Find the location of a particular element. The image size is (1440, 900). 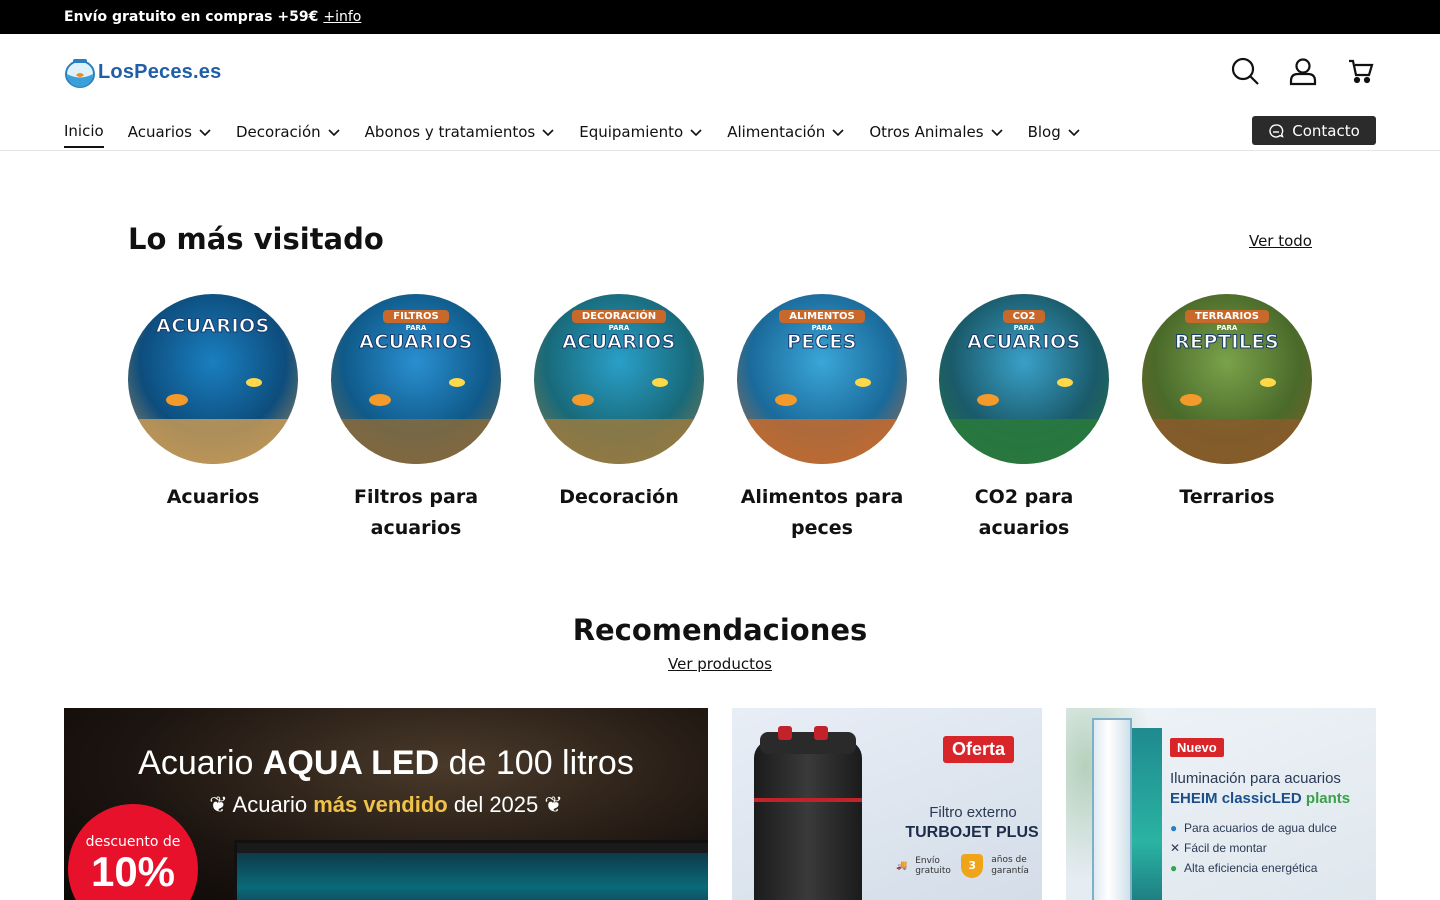

promo2-line1: Filtro externo is located at coordinates (973, 812).